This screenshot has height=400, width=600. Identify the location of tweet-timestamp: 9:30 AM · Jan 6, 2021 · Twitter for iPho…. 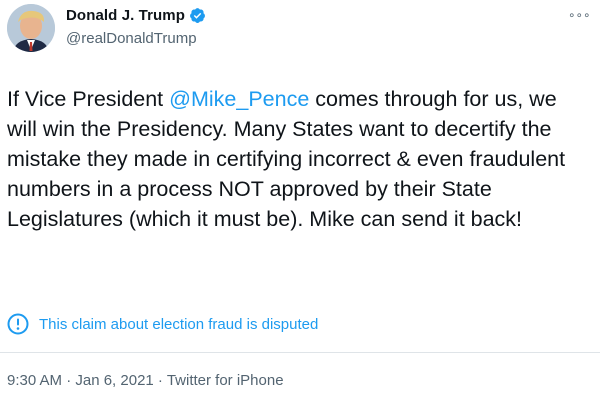
(145, 380).